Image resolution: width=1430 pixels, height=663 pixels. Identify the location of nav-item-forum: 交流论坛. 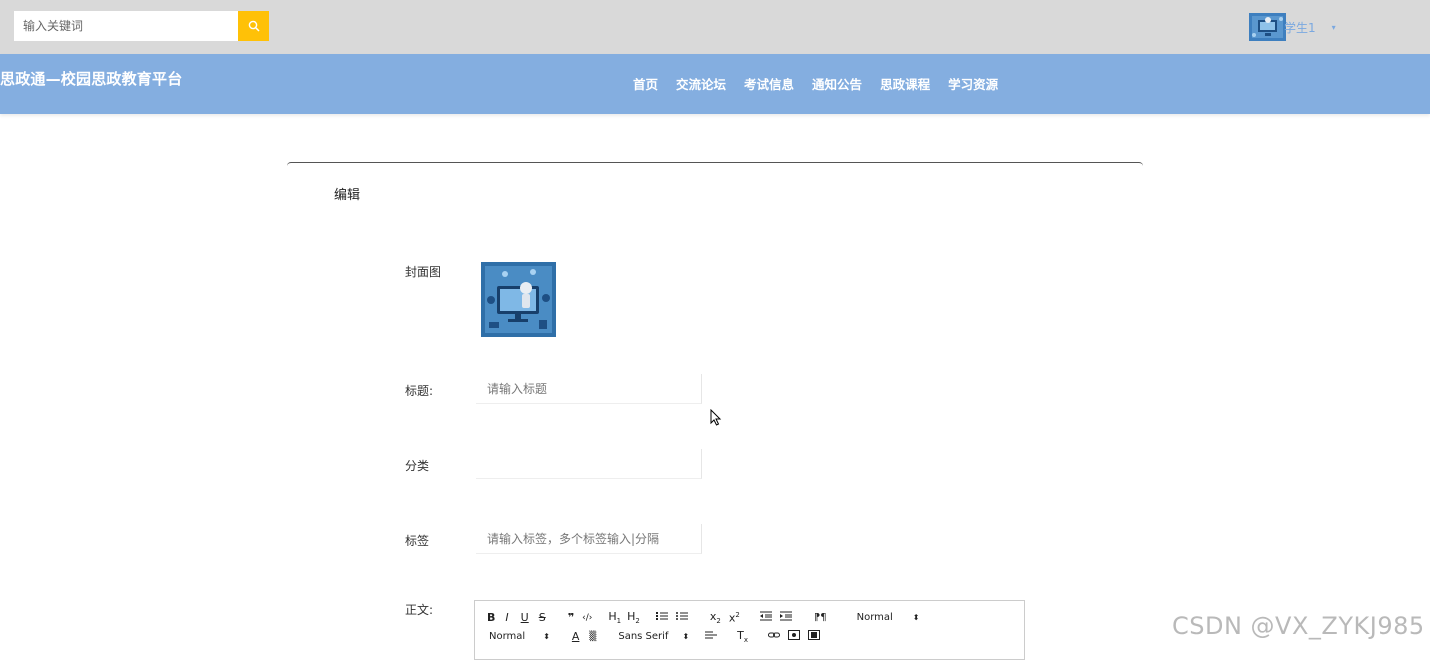
(701, 83).